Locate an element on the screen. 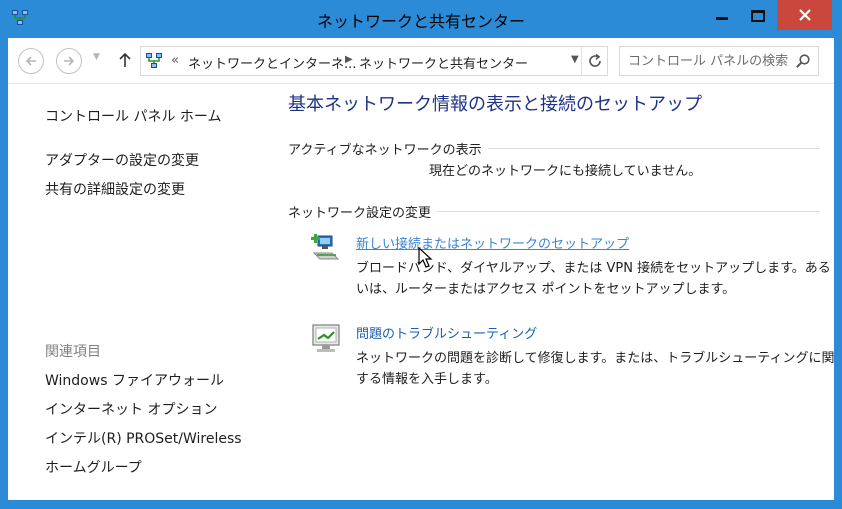 The height and width of the screenshot is (509, 842). overflow-chevron: « is located at coordinates (175, 60).